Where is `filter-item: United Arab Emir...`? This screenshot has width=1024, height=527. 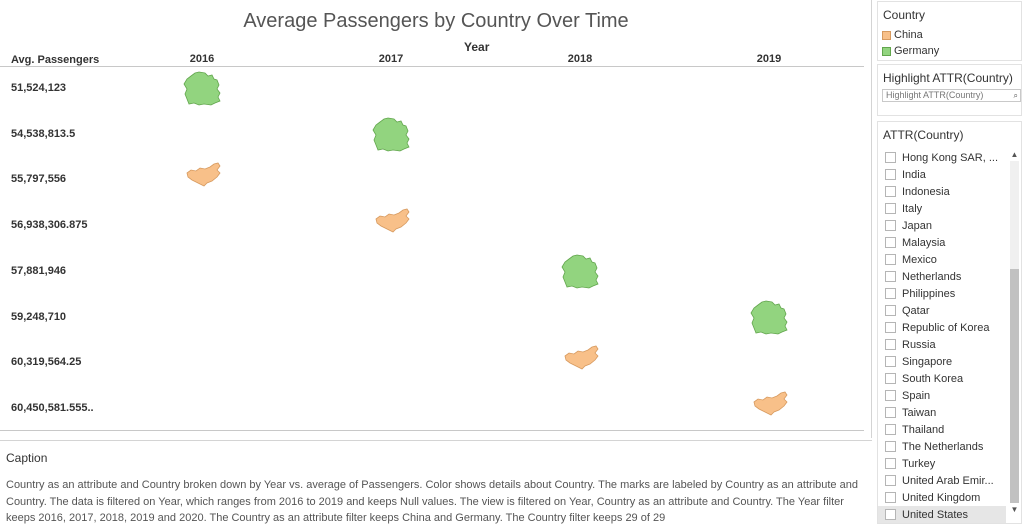
filter-item: United Arab Emir... is located at coordinates (942, 480).